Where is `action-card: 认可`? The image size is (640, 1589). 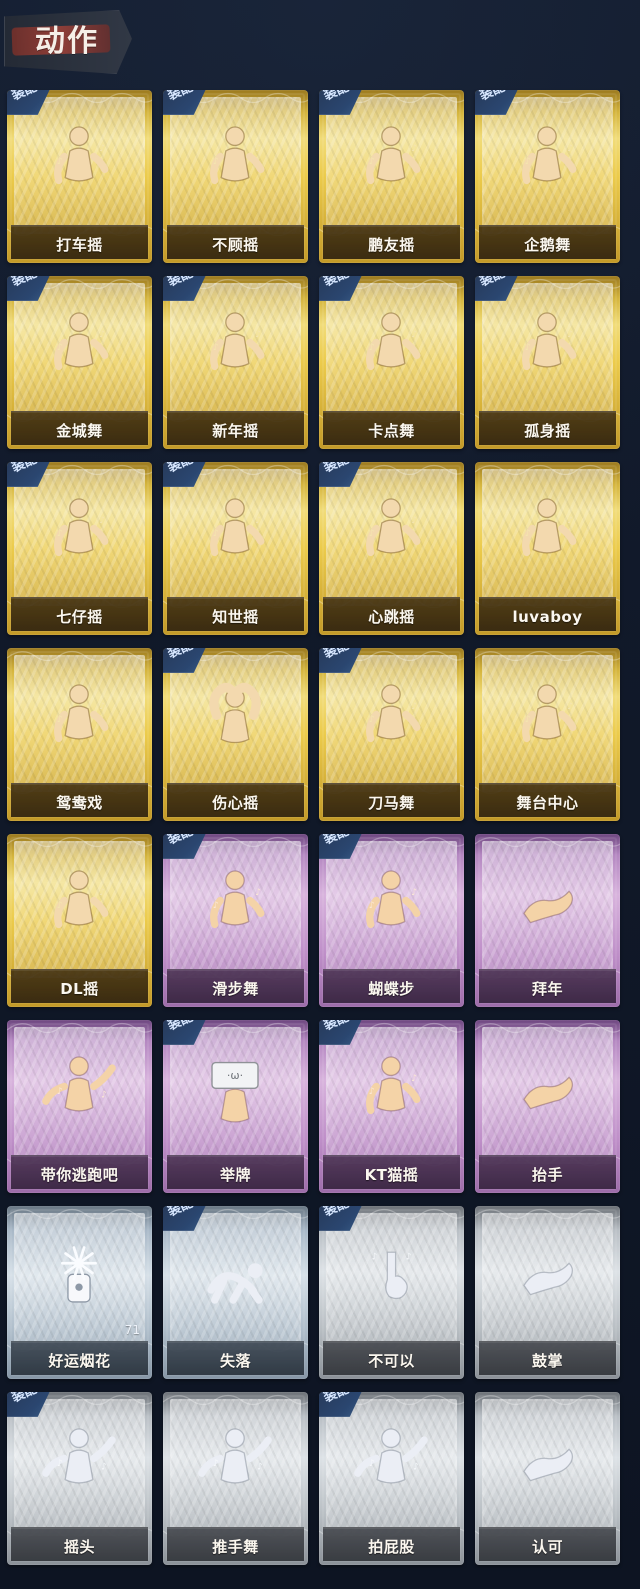 action-card: 认可 is located at coordinates (547, 1478).